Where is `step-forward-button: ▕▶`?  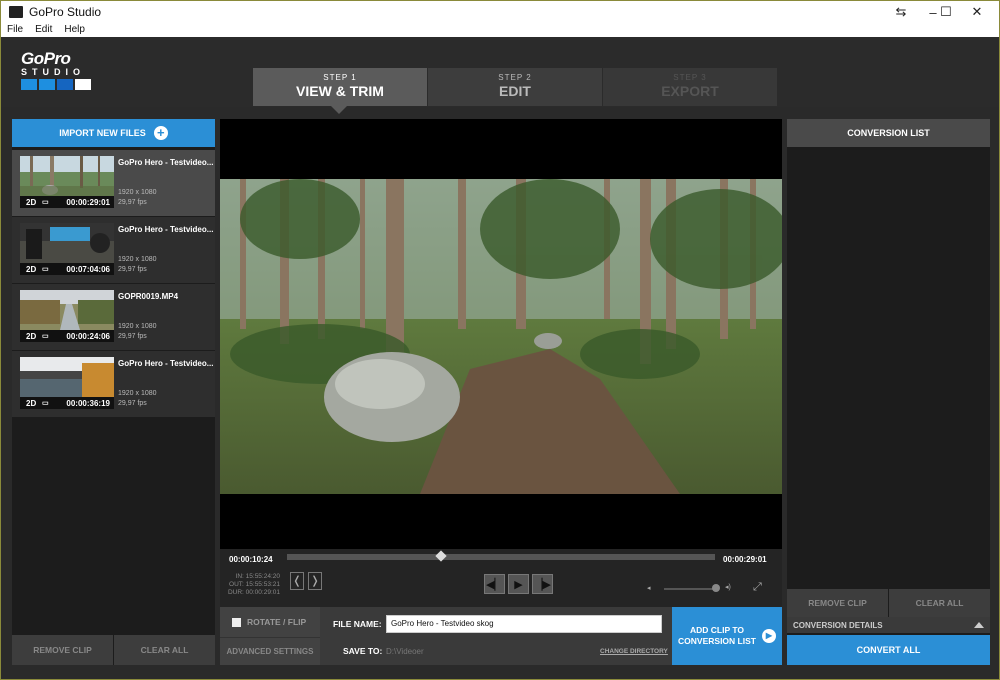 step-forward-button: ▕▶ is located at coordinates (542, 584).